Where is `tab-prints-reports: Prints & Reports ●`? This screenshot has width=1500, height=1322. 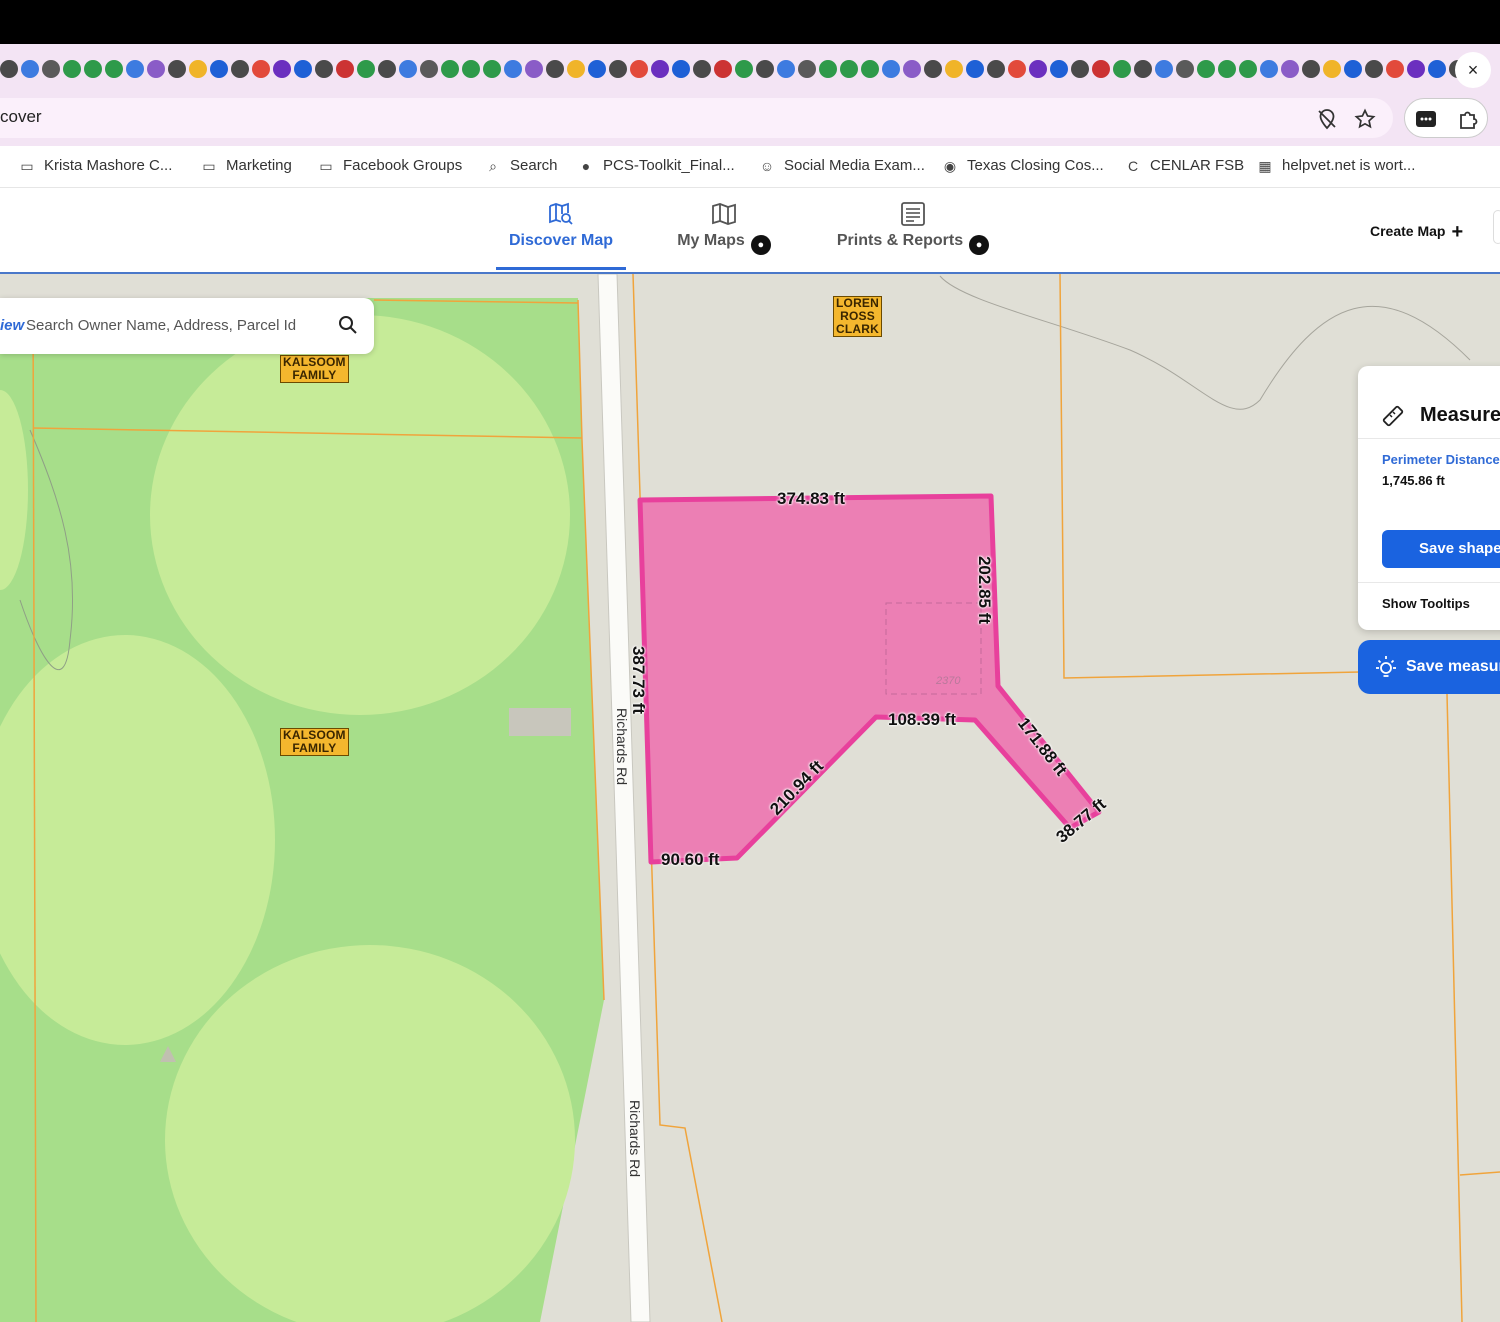
tab-prints-reports: Prints & Reports ● is located at coordinates (913, 230).